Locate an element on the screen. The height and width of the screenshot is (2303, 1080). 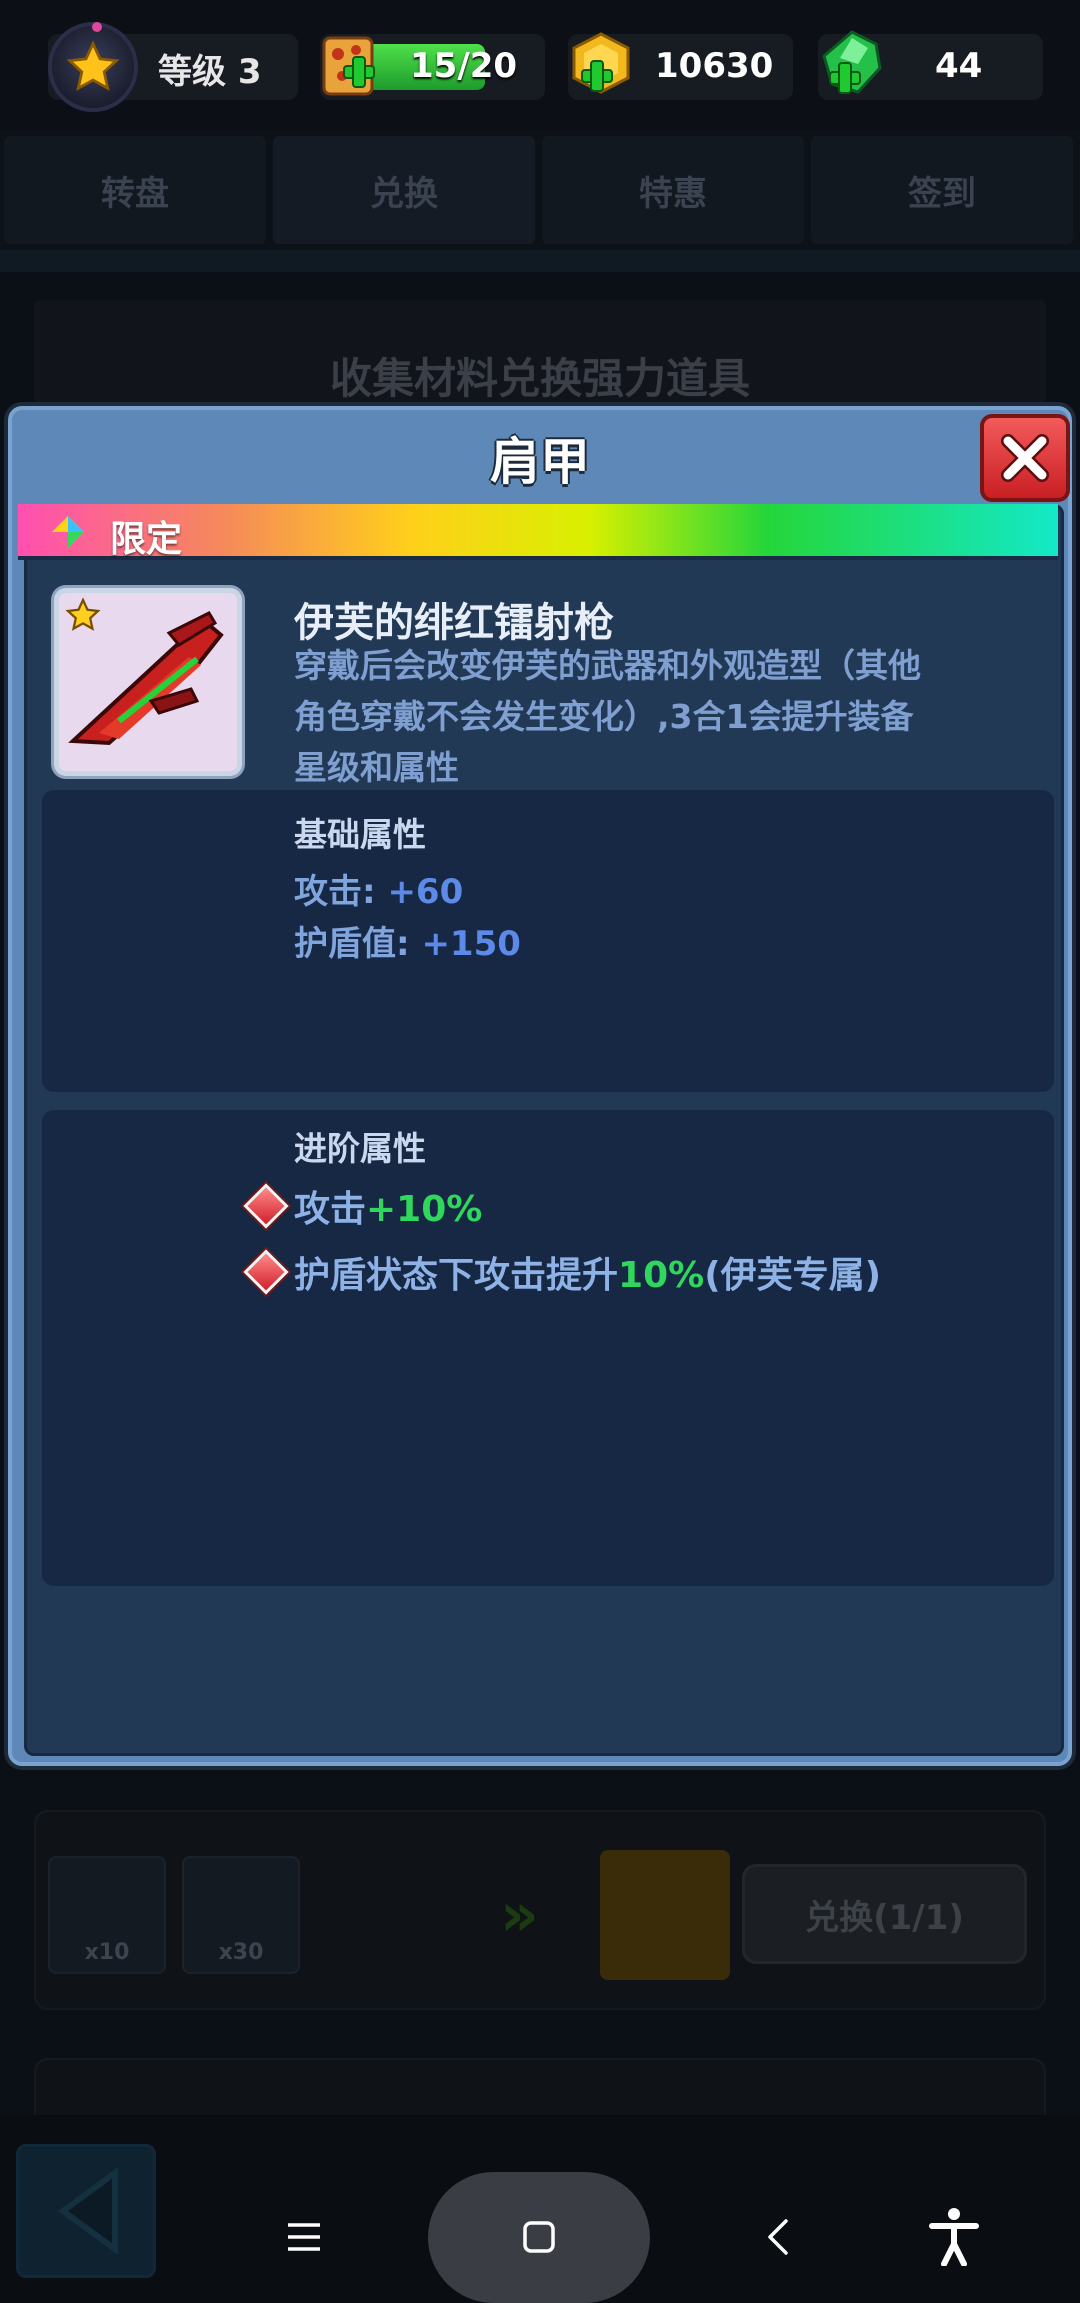
home-icon is located at coordinates (539, 2237).